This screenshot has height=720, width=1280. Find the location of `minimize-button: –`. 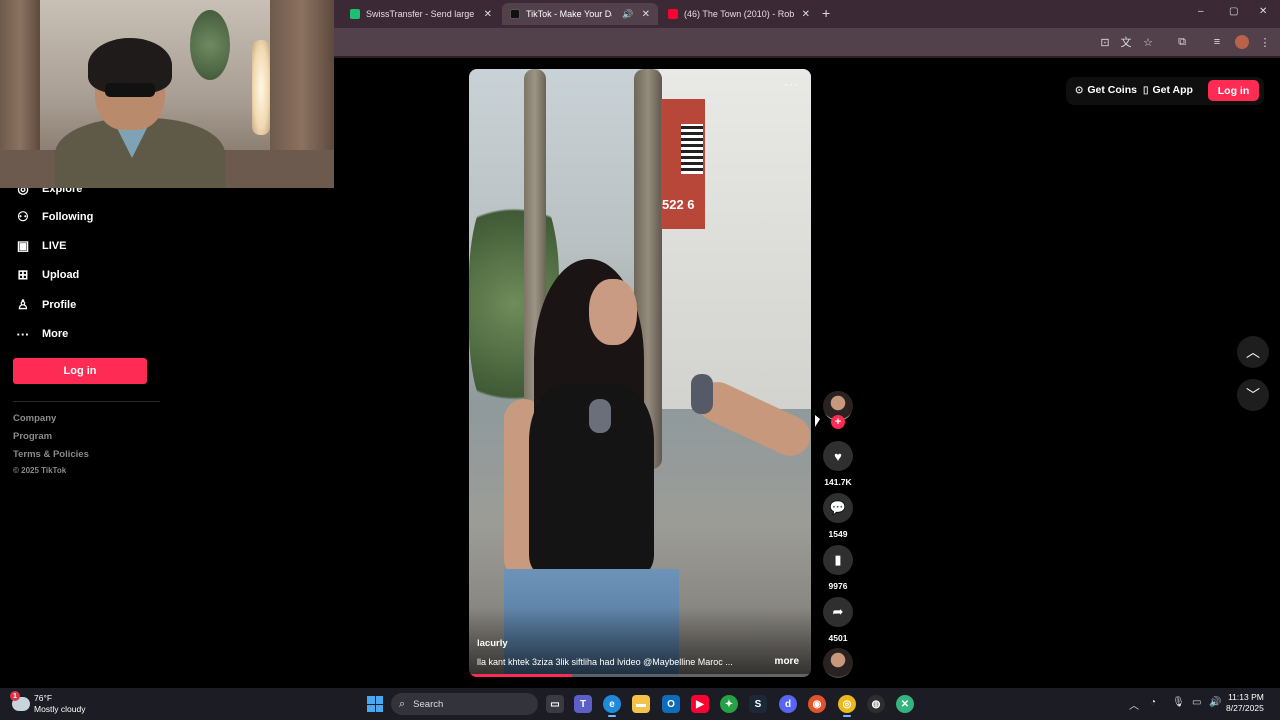

minimize-button: – is located at coordinates (1201, 11).